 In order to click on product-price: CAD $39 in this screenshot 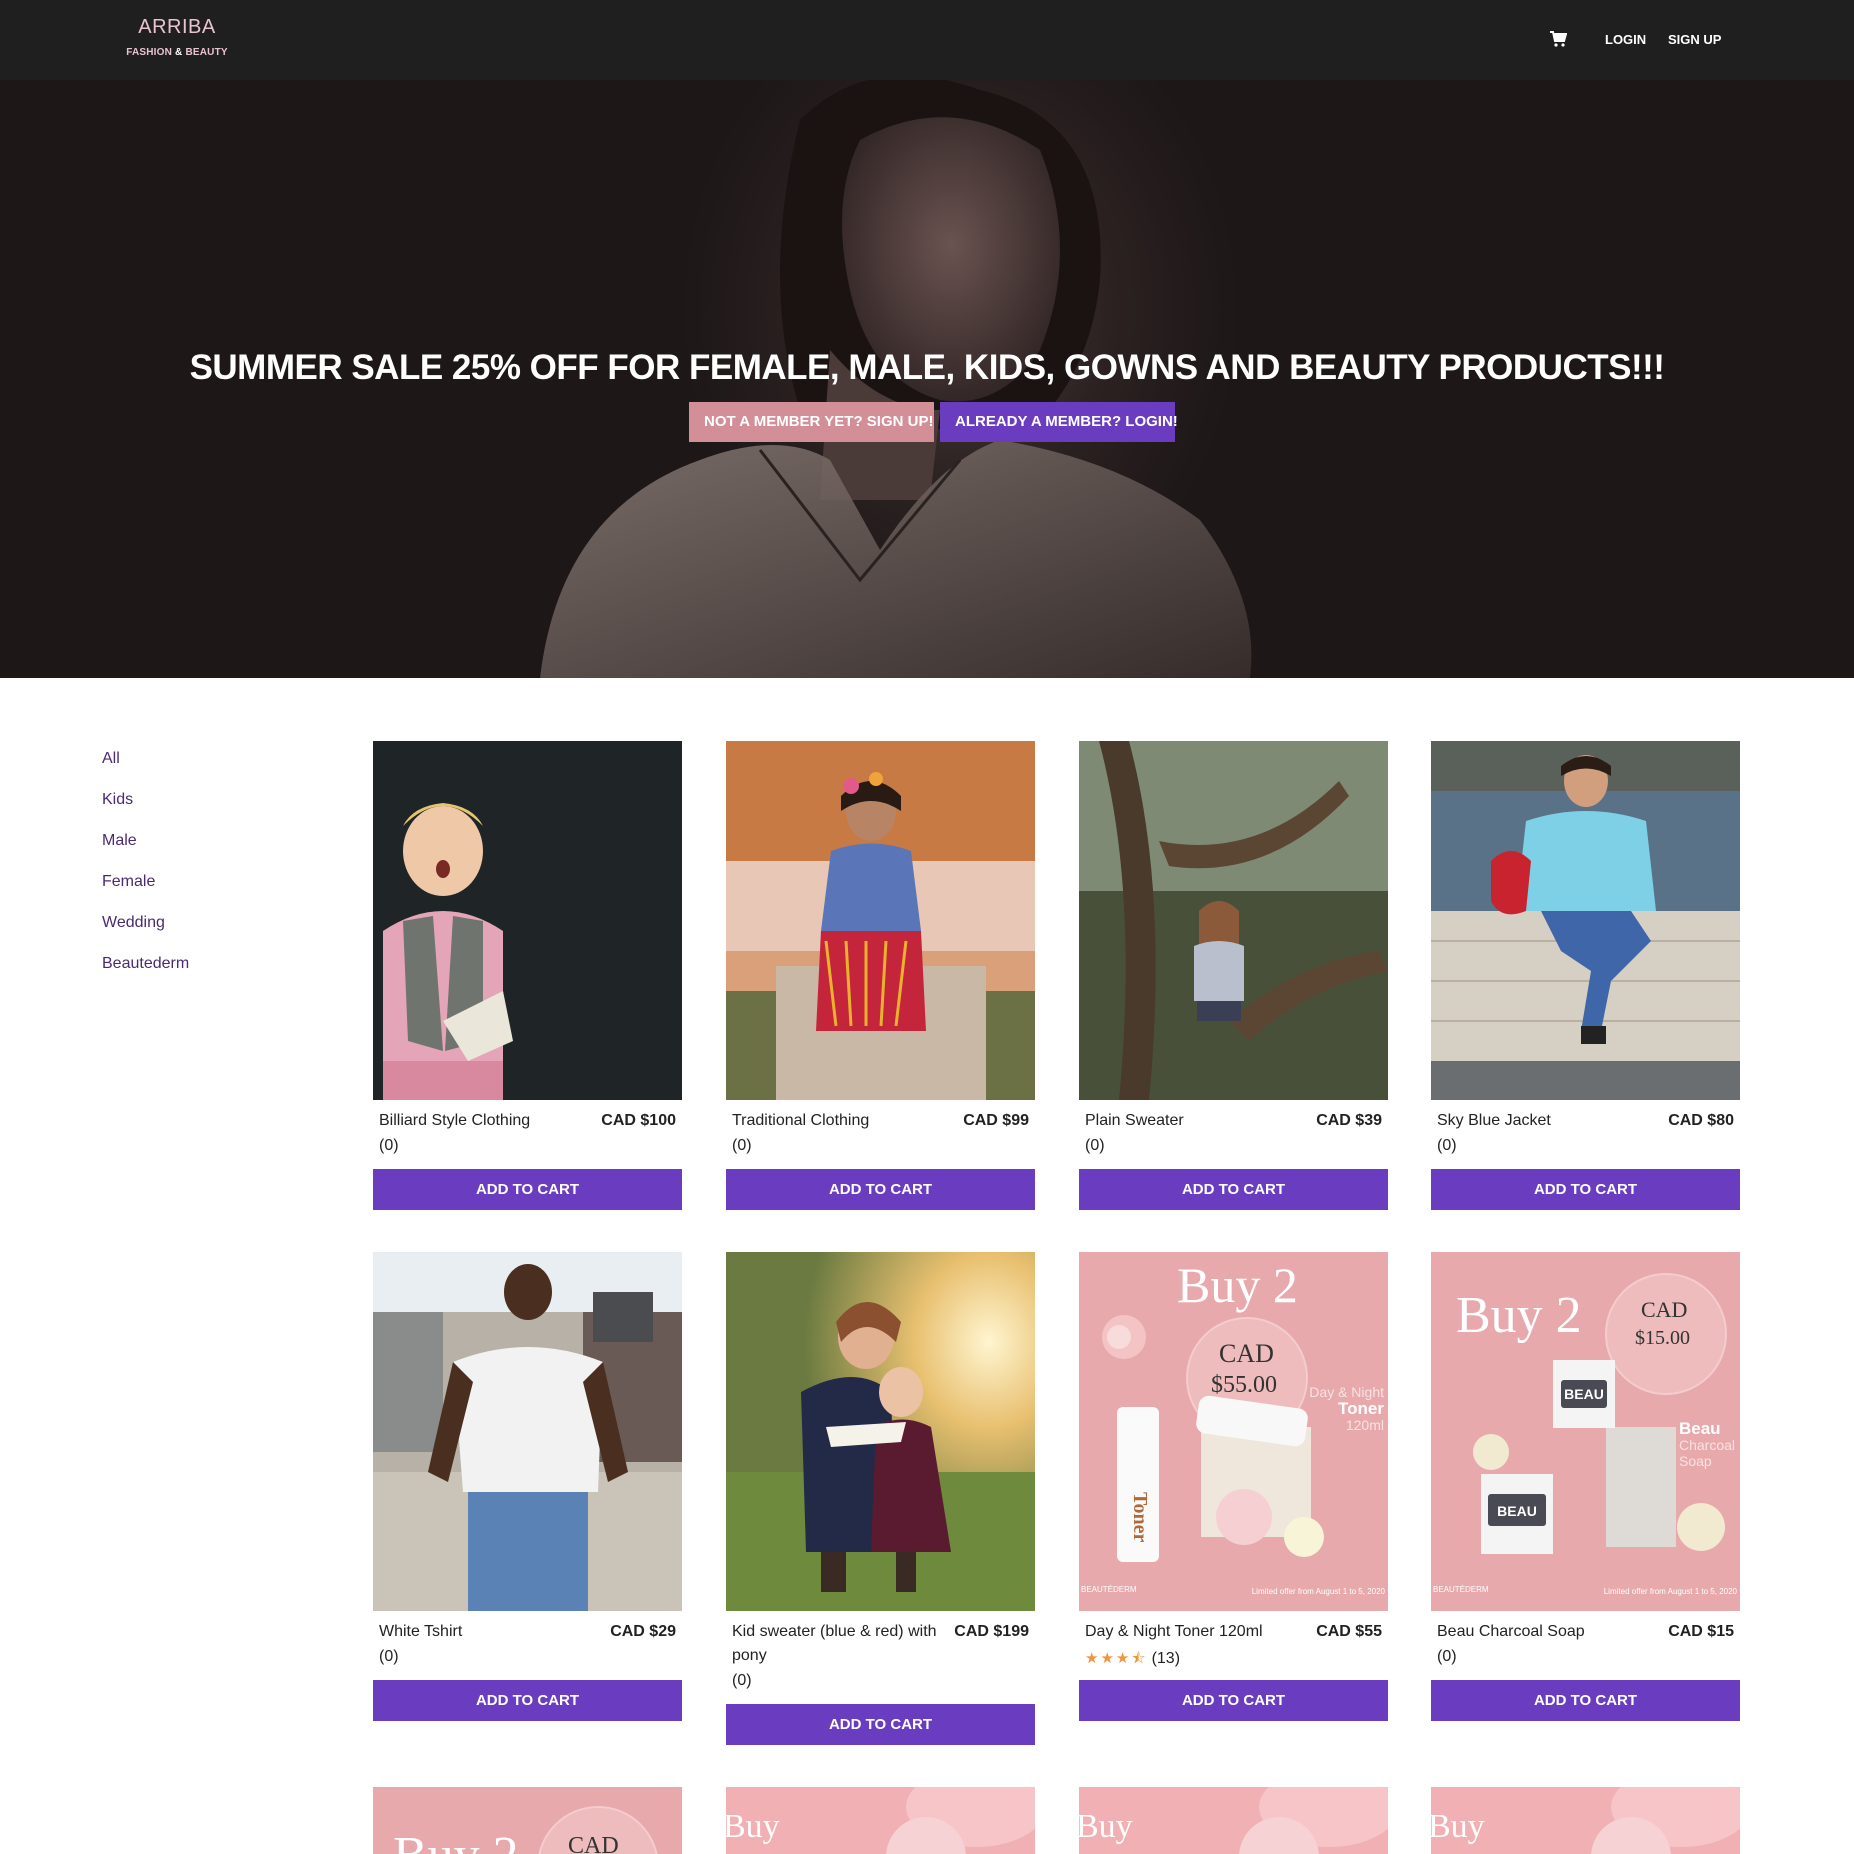, I will do `click(1349, 1120)`.